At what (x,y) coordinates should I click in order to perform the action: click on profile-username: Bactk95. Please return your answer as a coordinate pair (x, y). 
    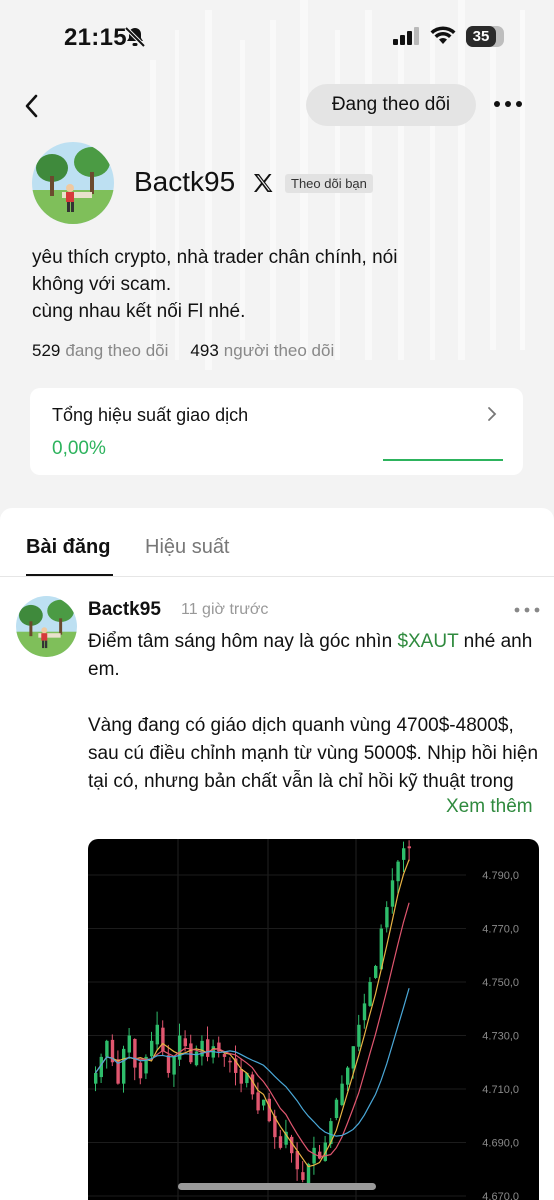
    Looking at the image, I should click on (185, 181).